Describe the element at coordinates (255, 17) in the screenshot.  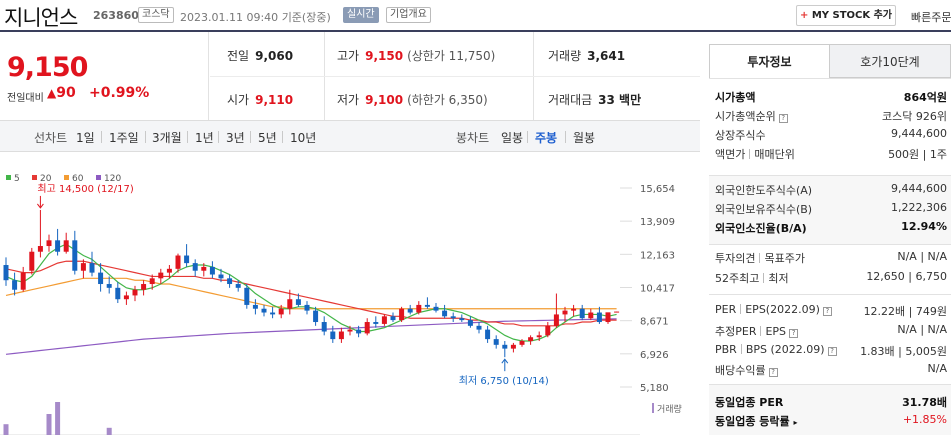
I see `quote-datetime: 2023.01.11 09:40 기준(장중)` at that location.